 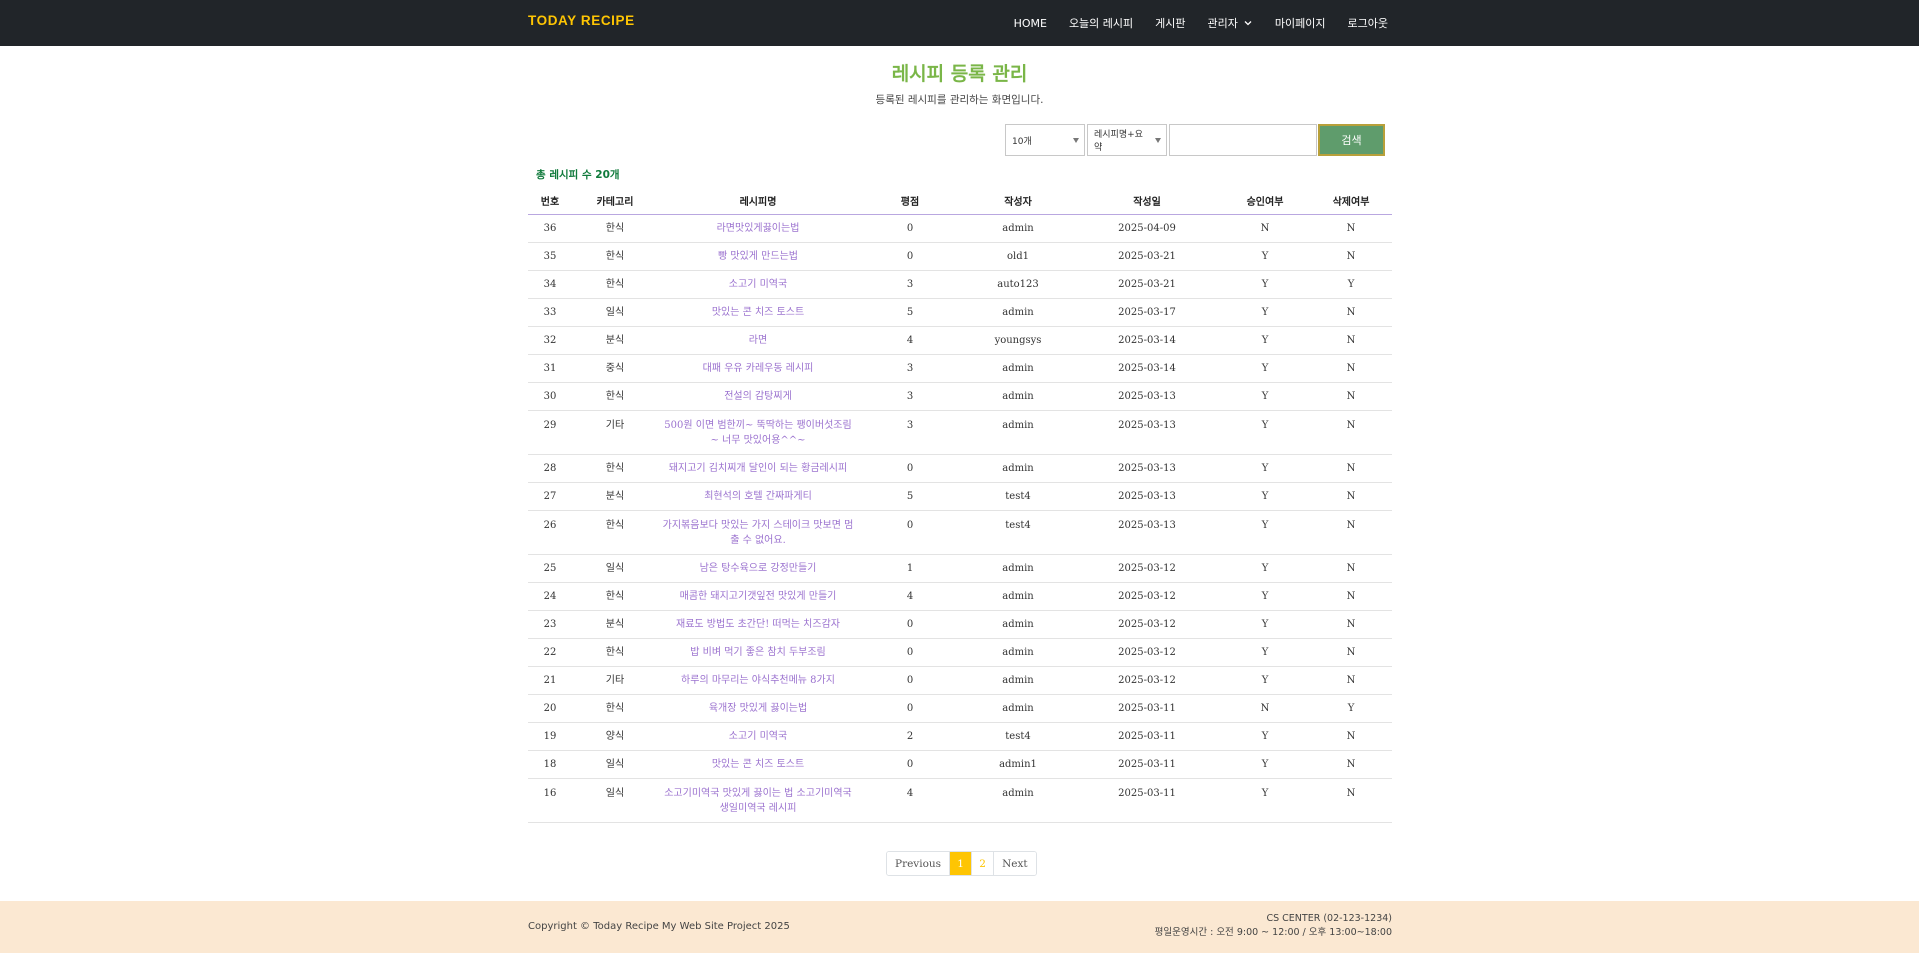 What do you see at coordinates (758, 340) in the screenshot?
I see `cell-recipe-name: 라면` at bounding box center [758, 340].